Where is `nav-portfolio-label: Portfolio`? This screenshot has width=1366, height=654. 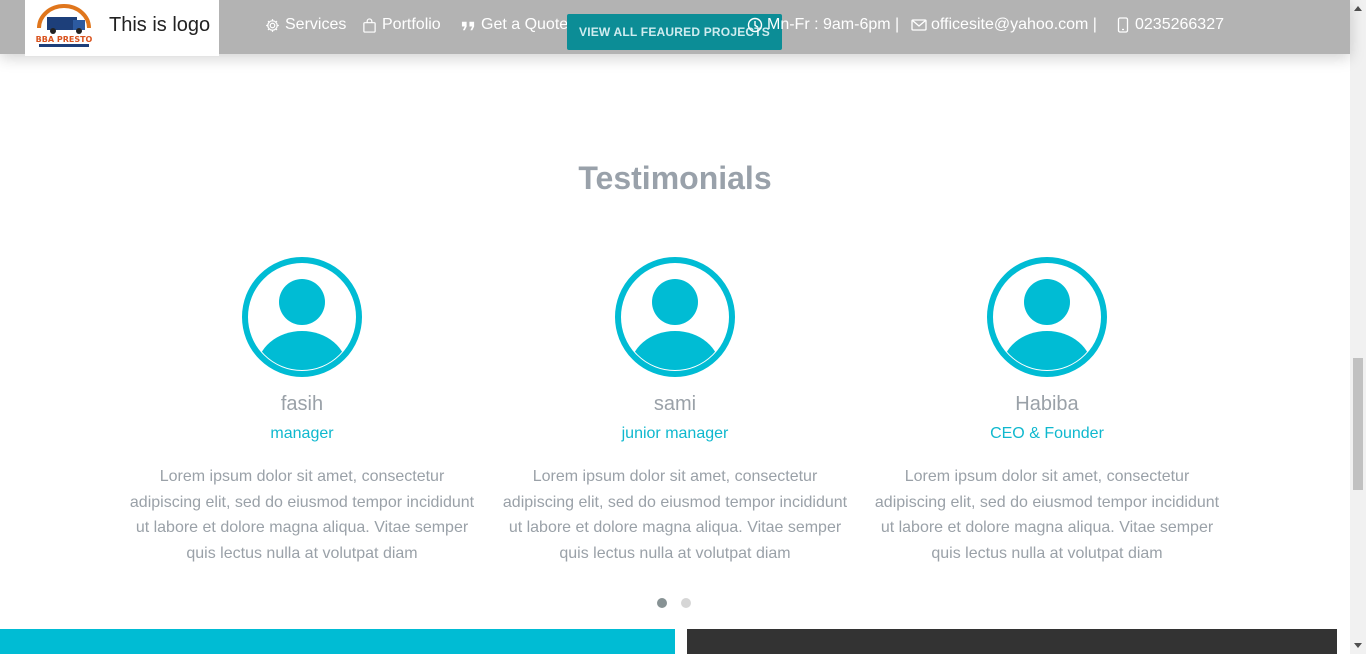
nav-portfolio-label: Portfolio is located at coordinates (411, 24).